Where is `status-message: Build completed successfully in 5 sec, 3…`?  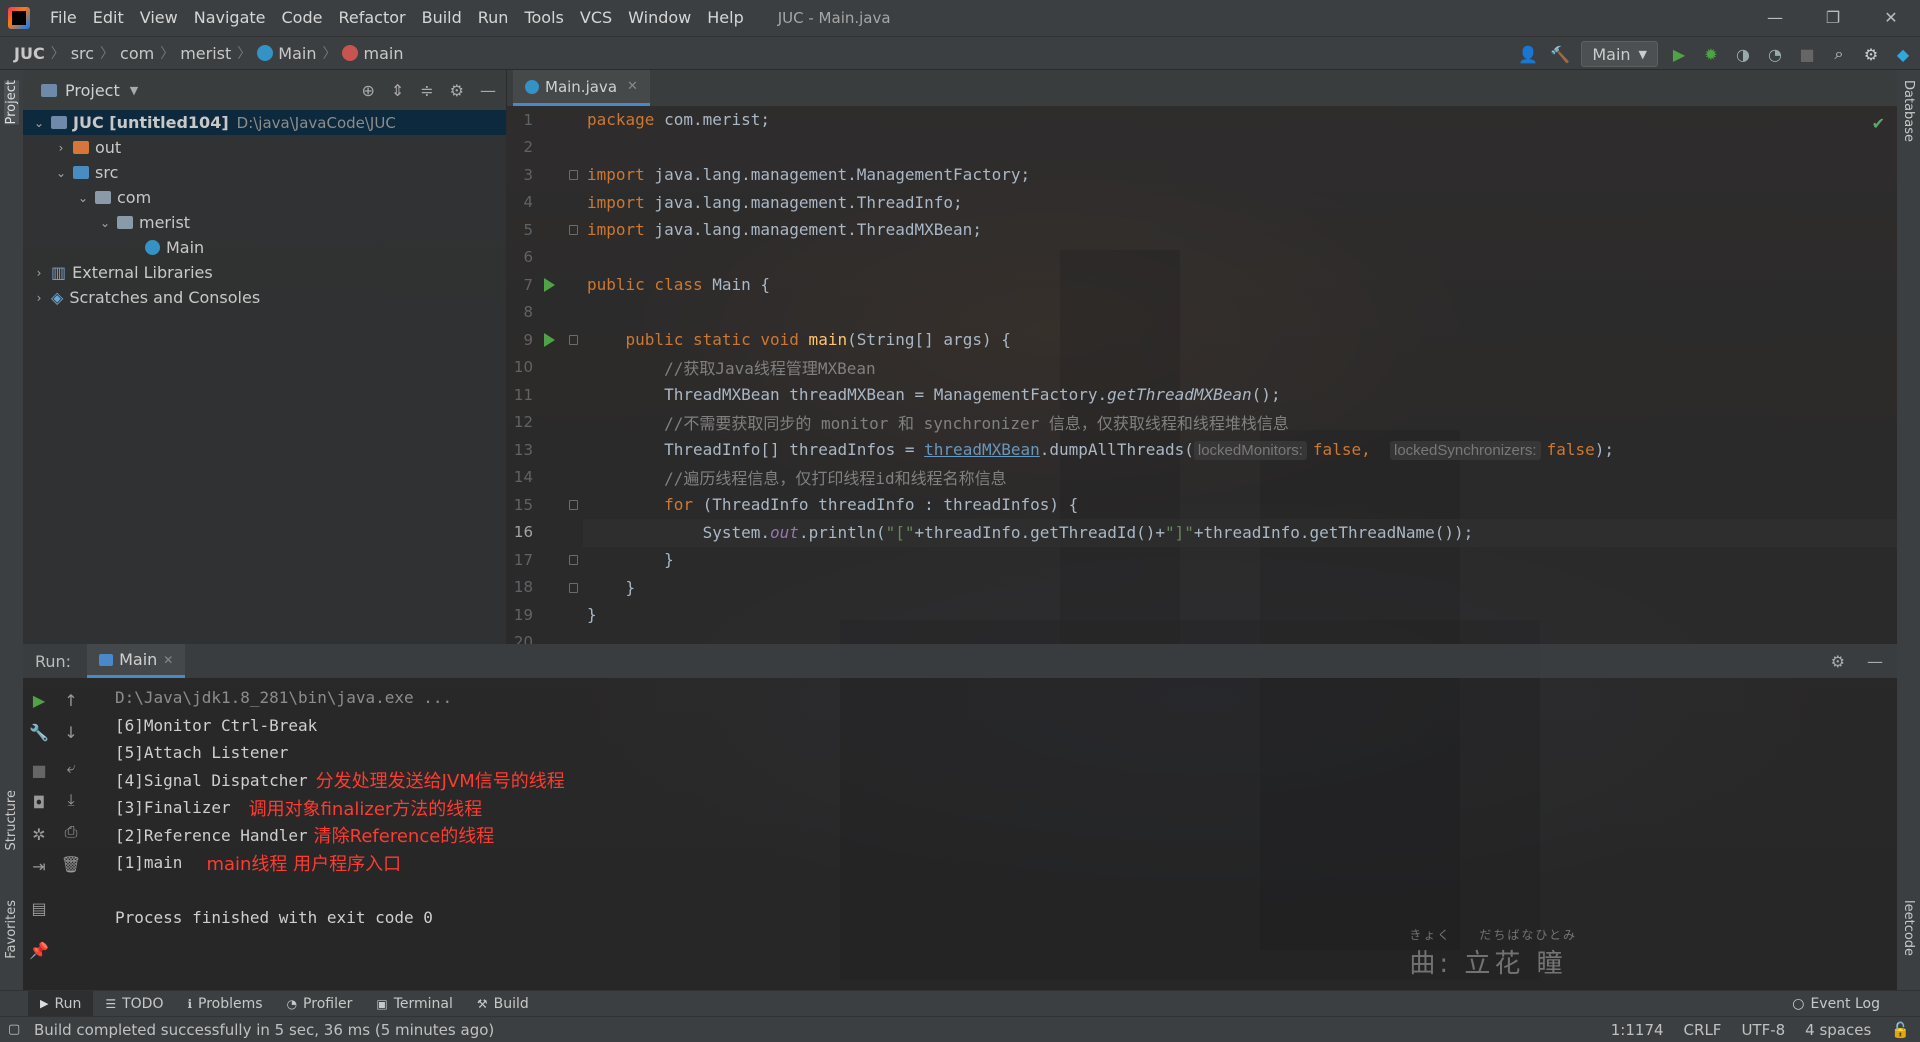 status-message: Build completed successfully in 5 sec, 3… is located at coordinates (247, 1030).